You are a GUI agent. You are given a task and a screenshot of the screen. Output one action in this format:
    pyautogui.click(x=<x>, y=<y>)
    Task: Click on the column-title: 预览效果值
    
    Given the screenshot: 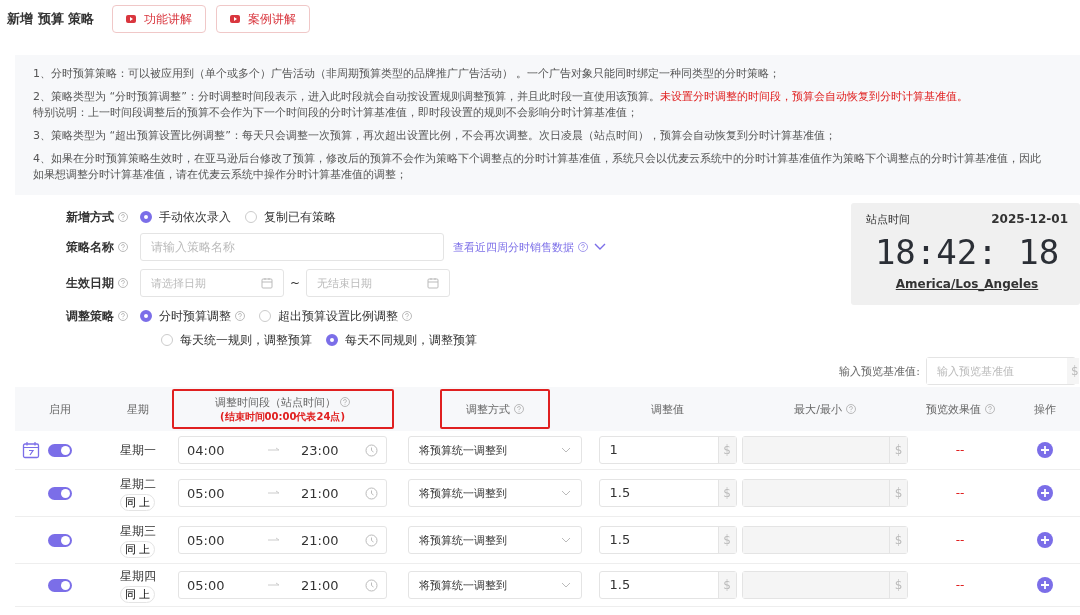 What is the action you would take?
    pyautogui.click(x=953, y=409)
    